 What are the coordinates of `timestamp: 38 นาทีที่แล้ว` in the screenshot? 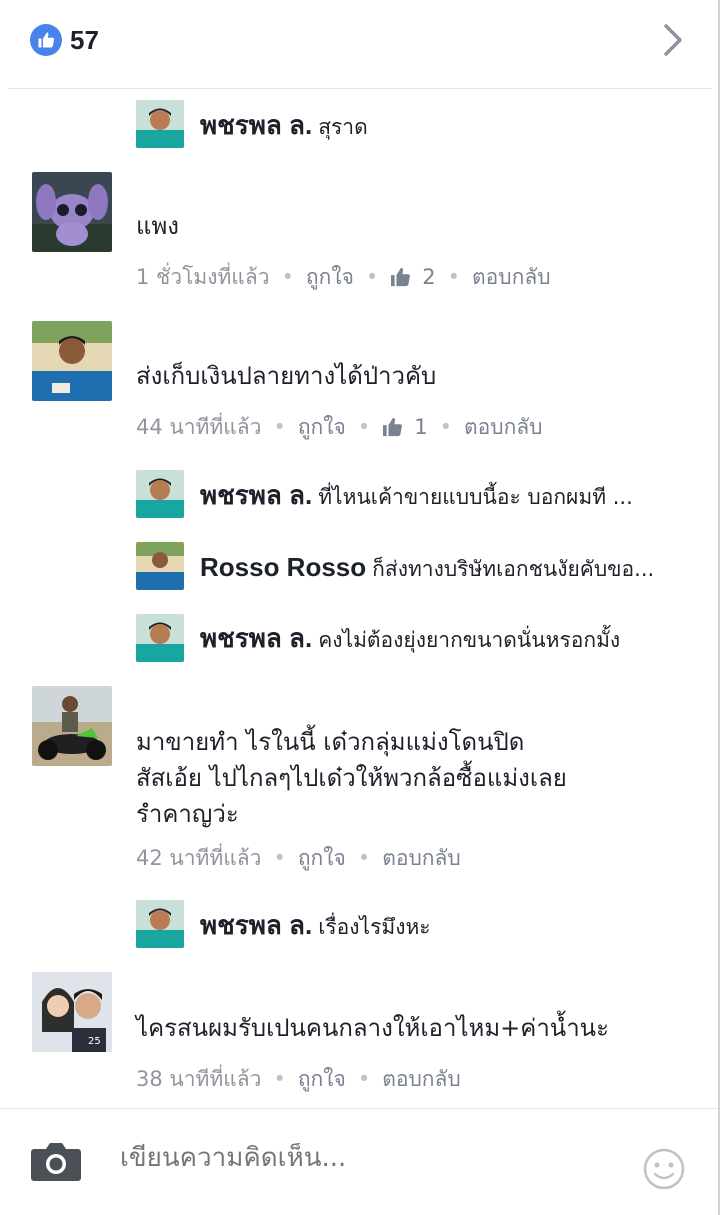 It's located at (199, 1079).